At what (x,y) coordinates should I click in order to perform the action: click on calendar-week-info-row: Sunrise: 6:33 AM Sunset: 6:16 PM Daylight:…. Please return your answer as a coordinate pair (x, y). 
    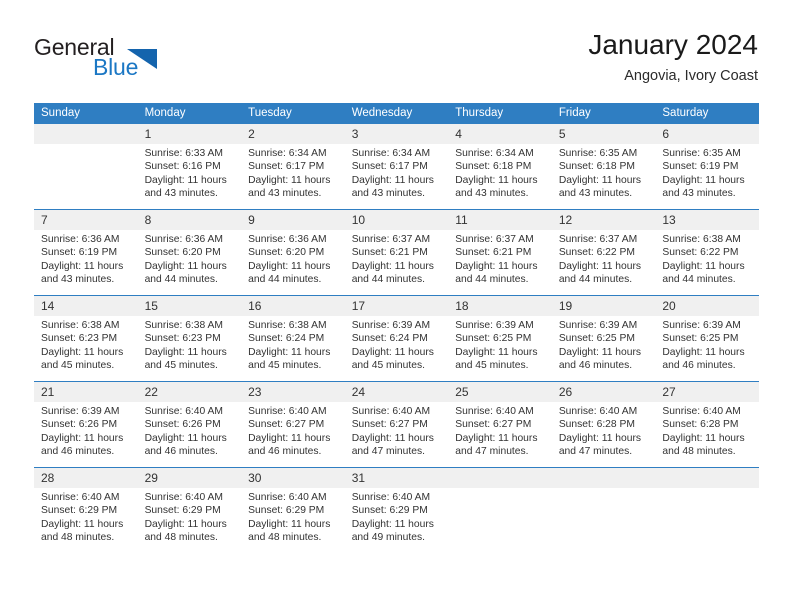
    Looking at the image, I should click on (396, 177).